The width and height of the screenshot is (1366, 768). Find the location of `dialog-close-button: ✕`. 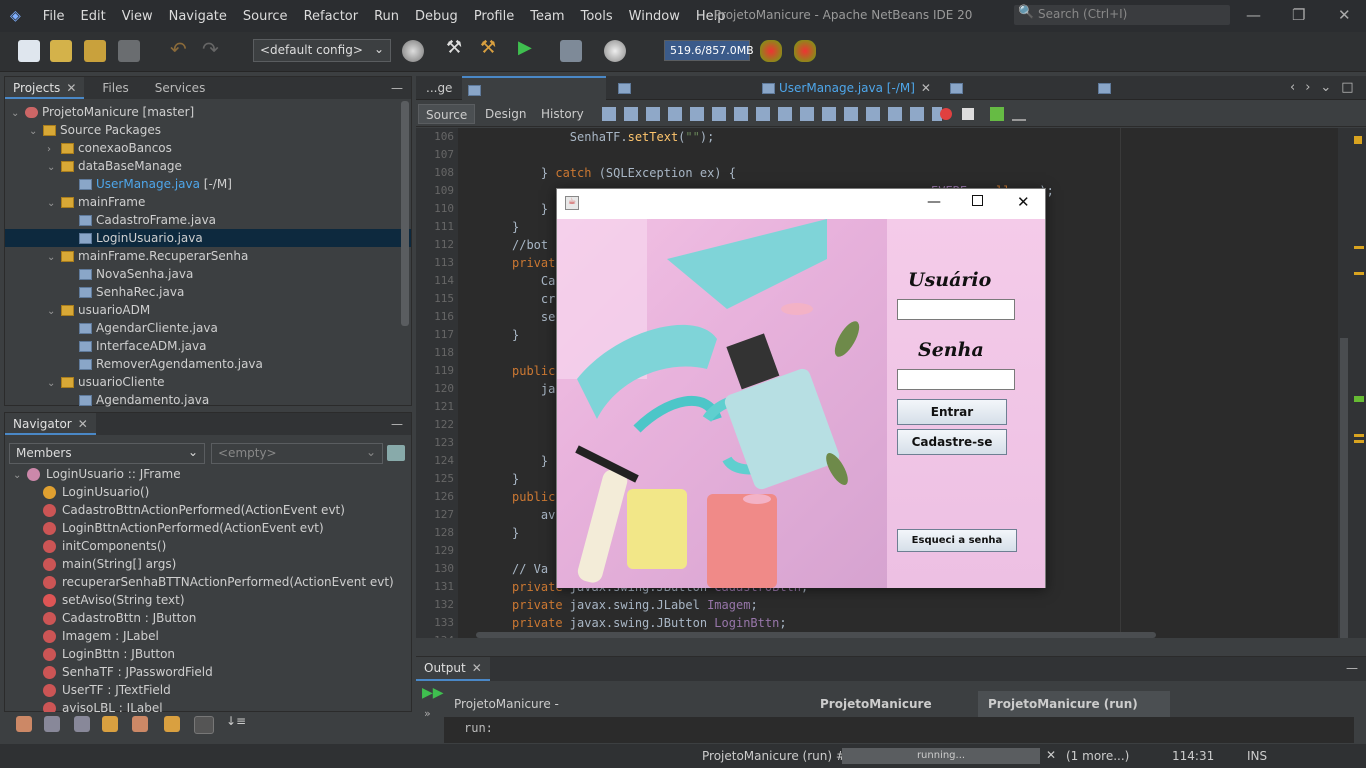

dialog-close-button: ✕ is located at coordinates (1023, 202).